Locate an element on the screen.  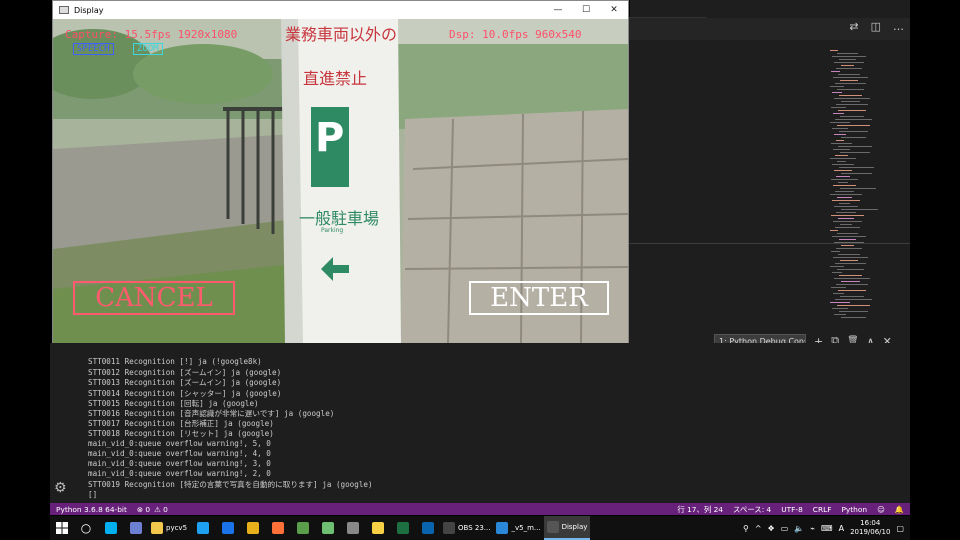
notification-icon: ▢ is located at coordinates (900, 528).